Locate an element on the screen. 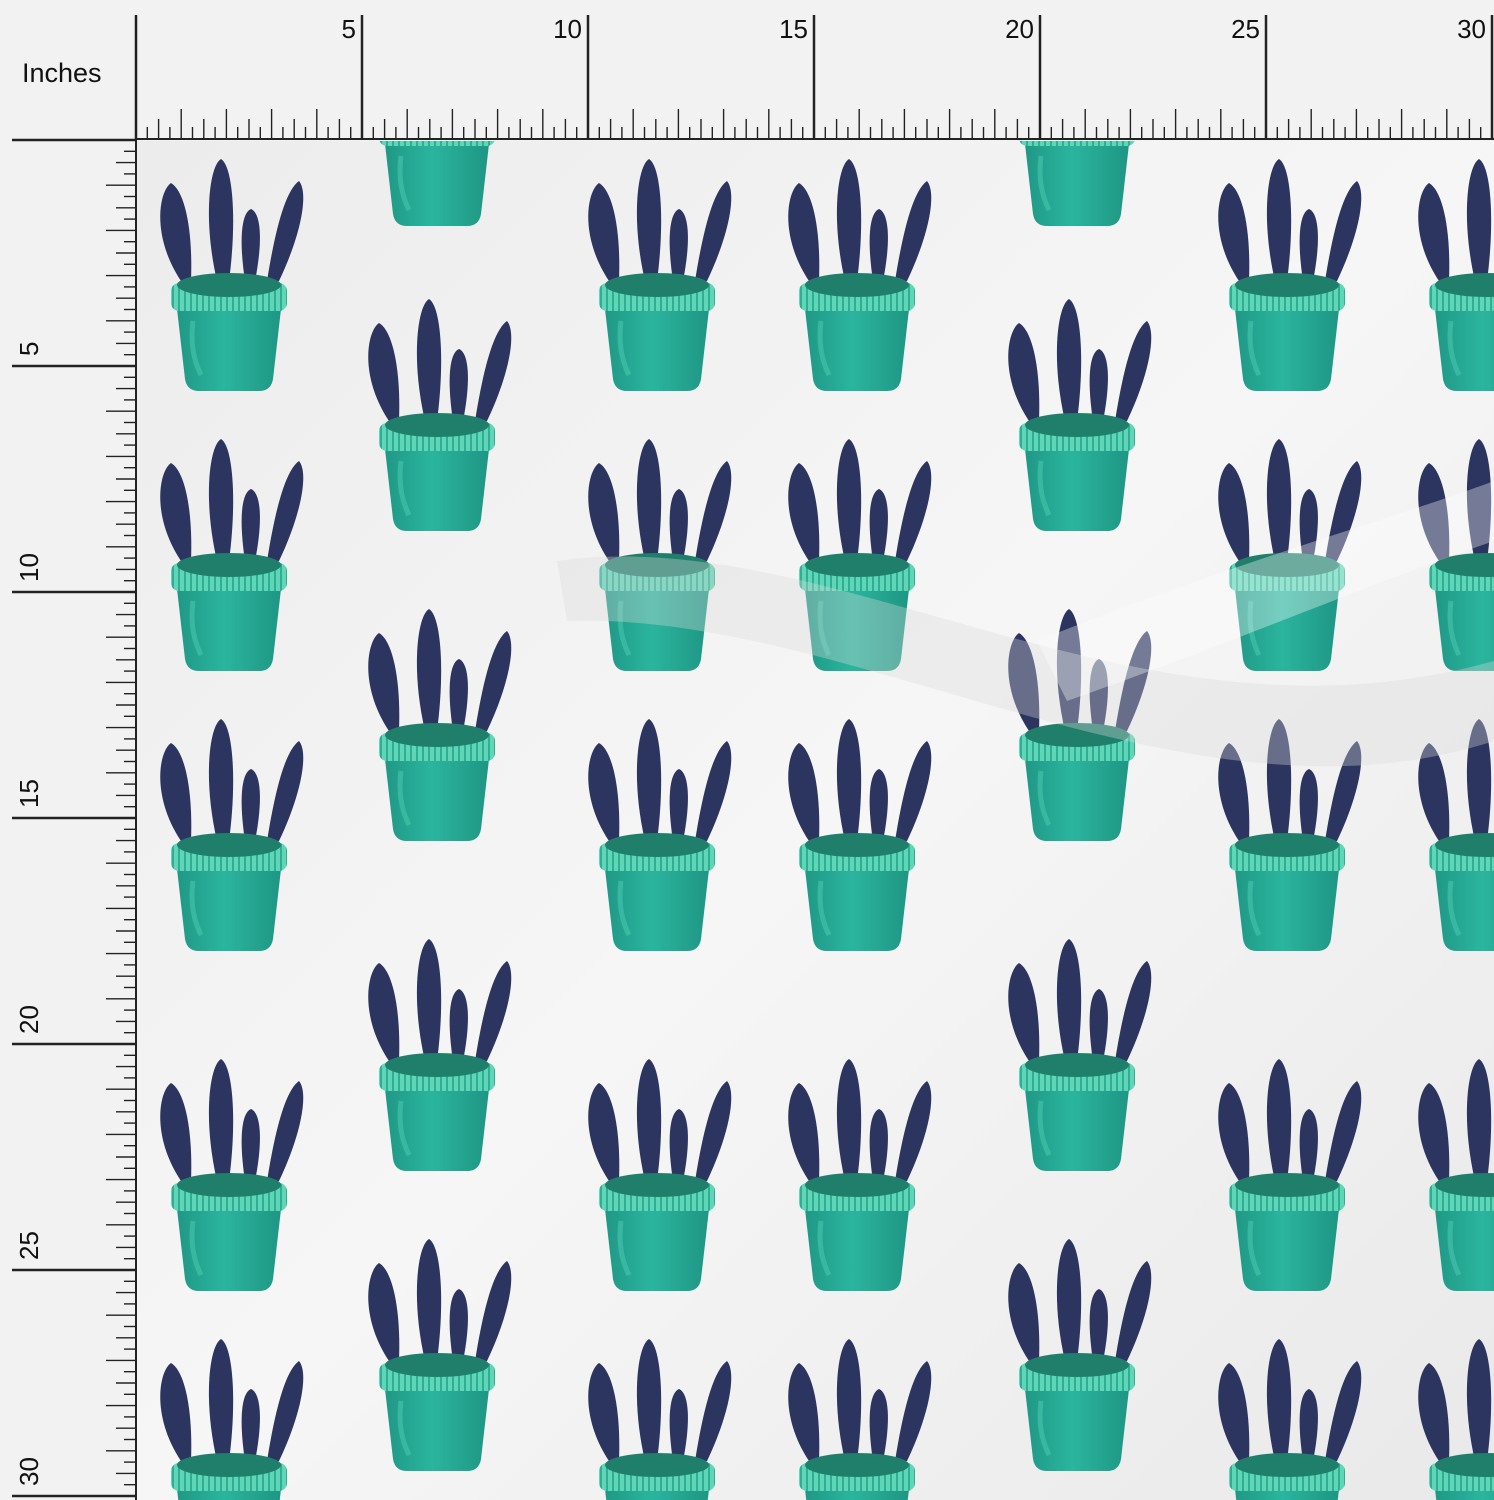 The width and height of the screenshot is (1494, 1500). top-ruler-label: 15 is located at coordinates (793, 29).